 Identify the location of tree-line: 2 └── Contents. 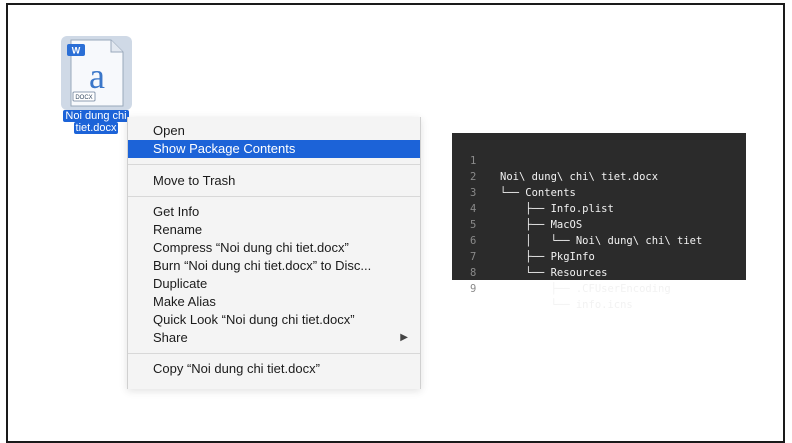
(599, 176).